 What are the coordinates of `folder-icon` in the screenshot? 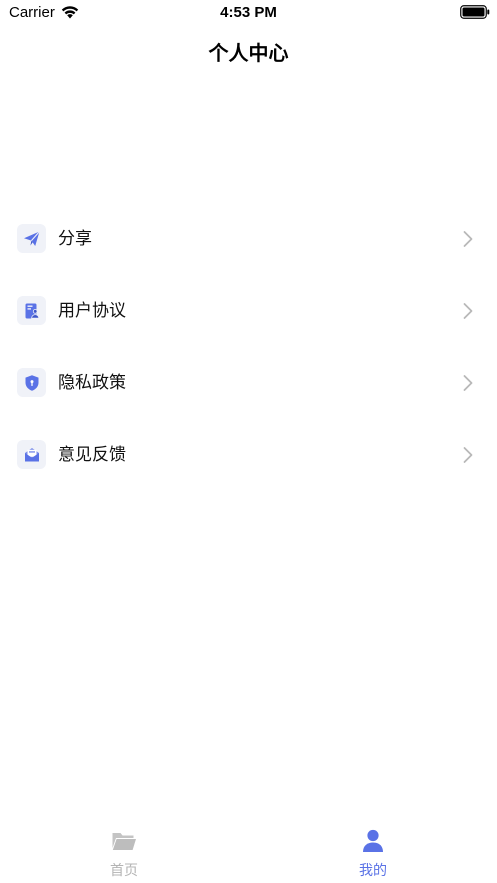 It's located at (124, 841).